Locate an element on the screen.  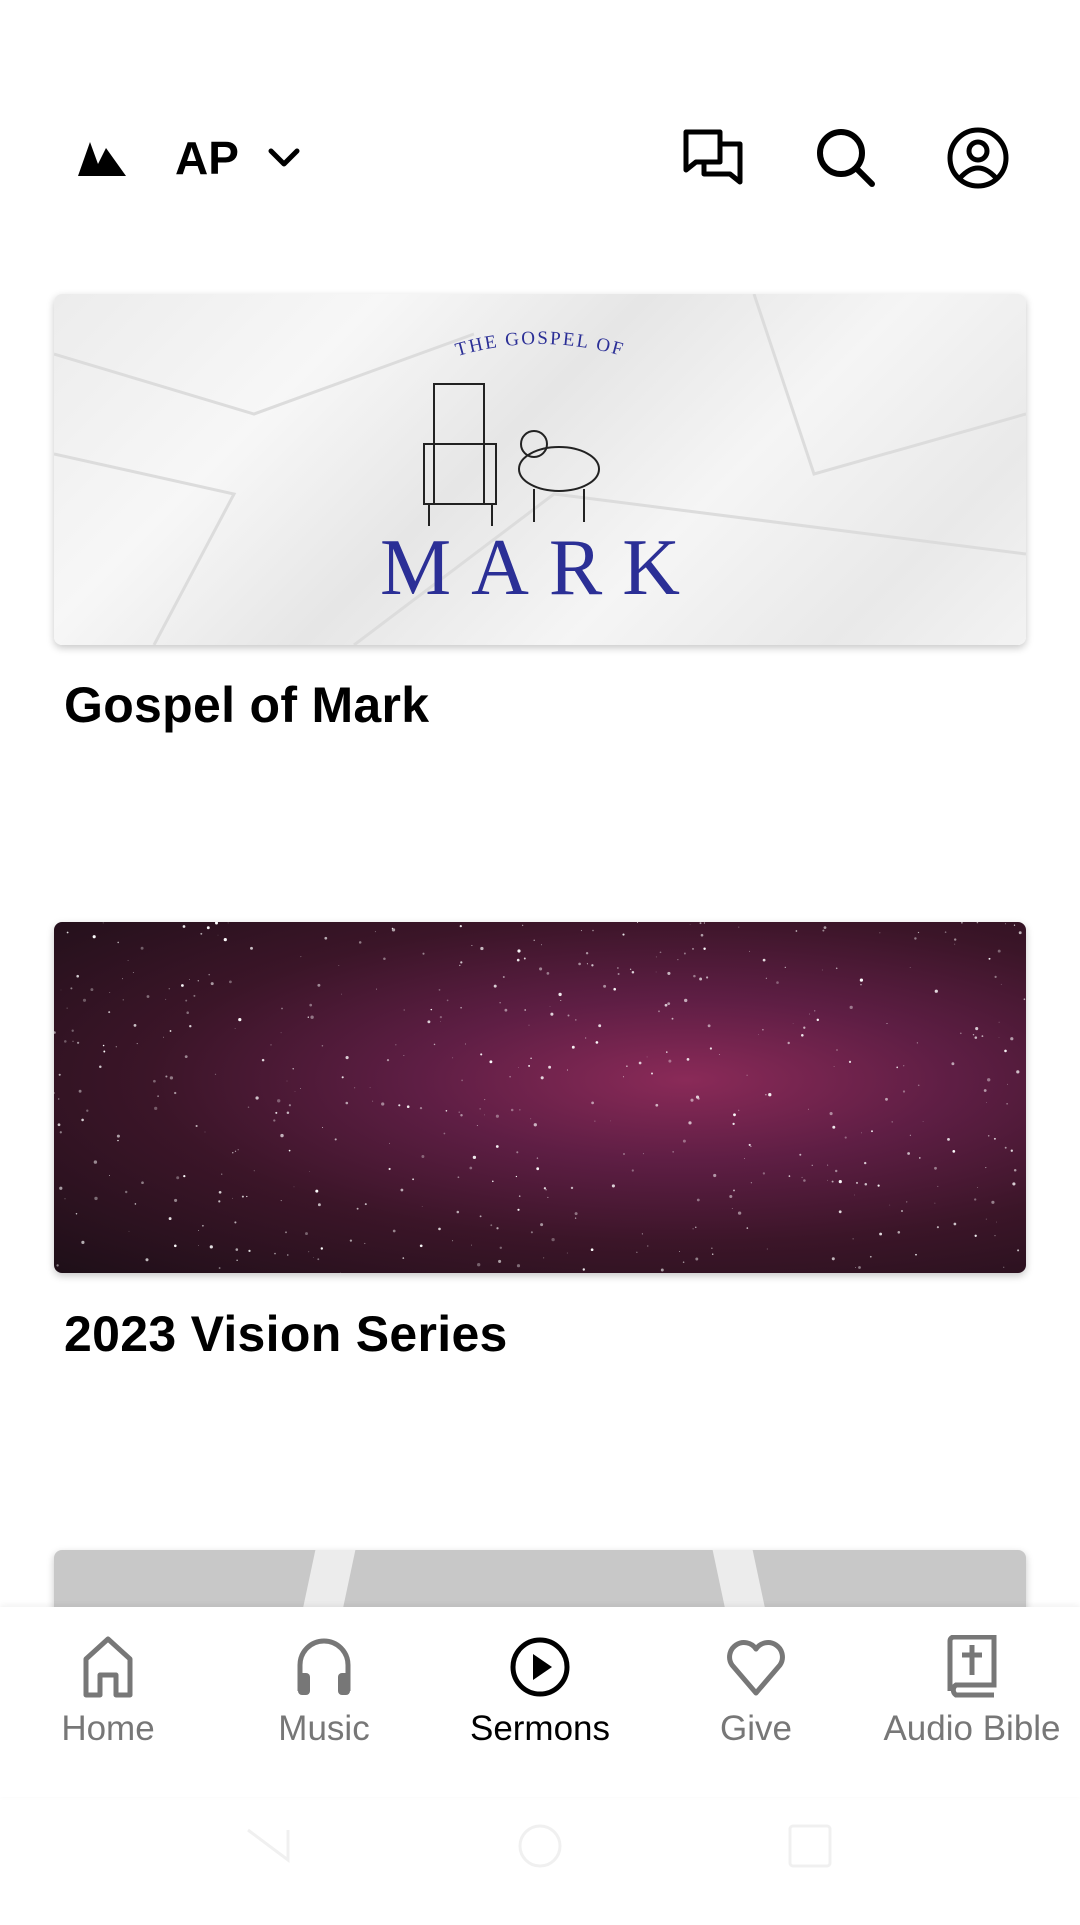
nav-audio-bible: Audio Bible is located at coordinates (972, 1702).